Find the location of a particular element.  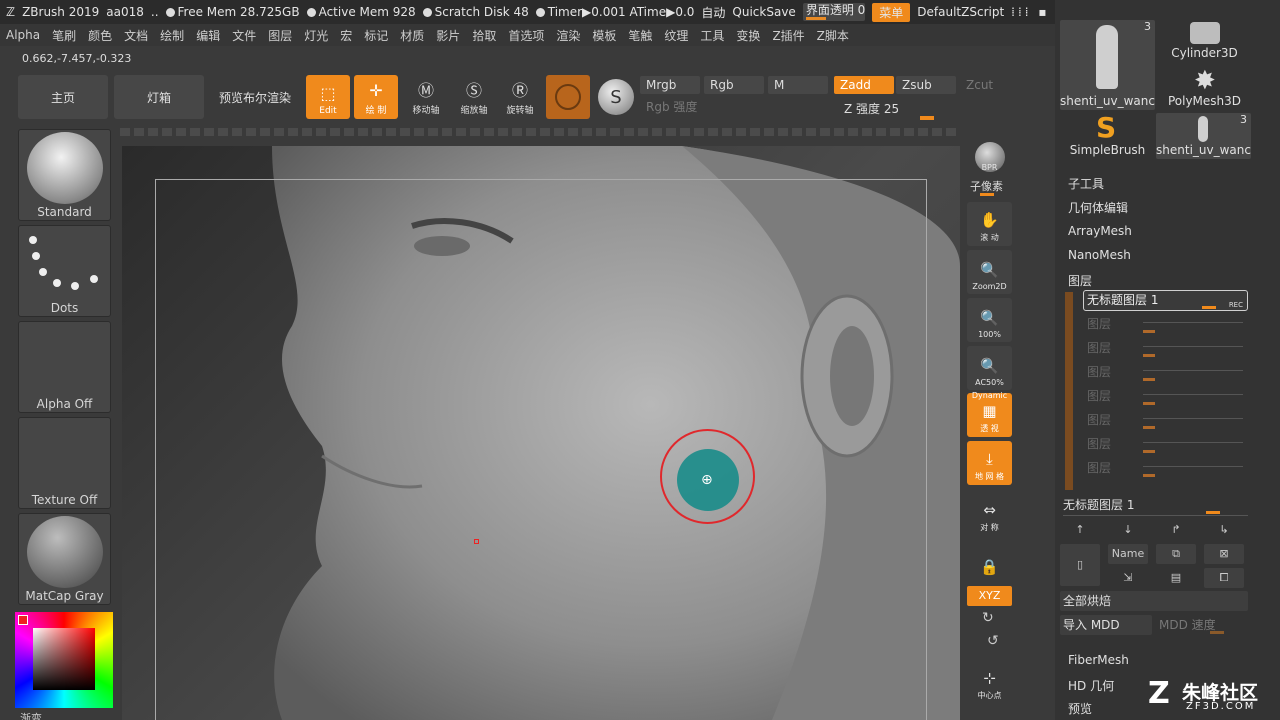

shelf-scrollbar is located at coordinates (540, 132).